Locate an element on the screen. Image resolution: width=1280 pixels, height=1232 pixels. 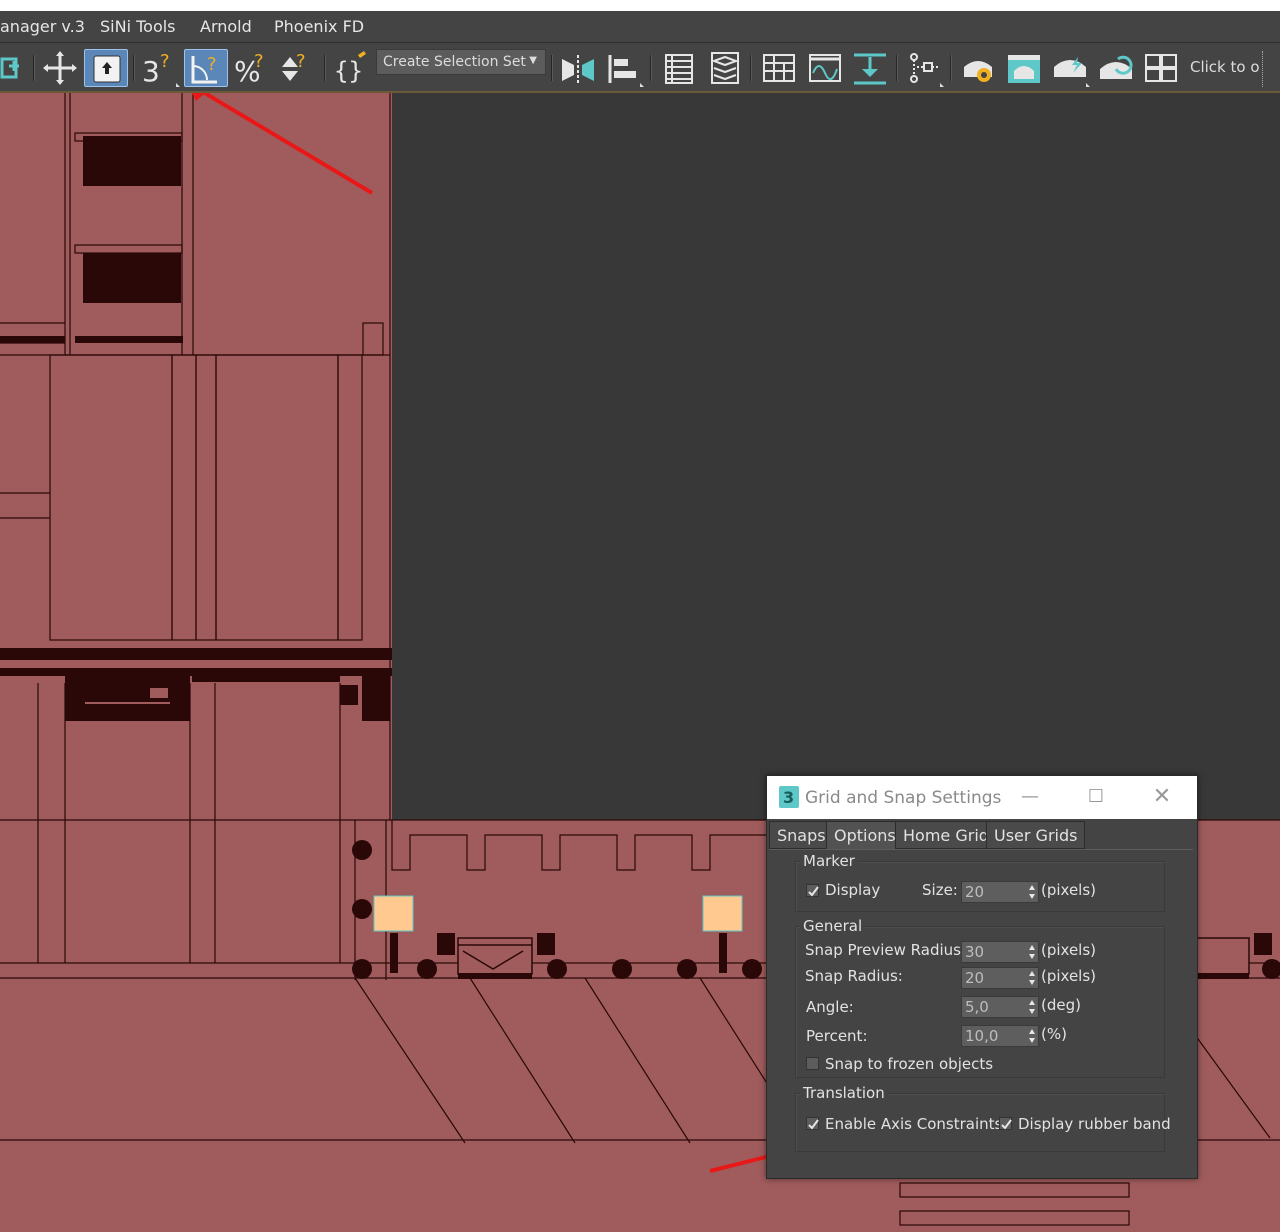
size-unit: (pixels) is located at coordinates (1069, 890).